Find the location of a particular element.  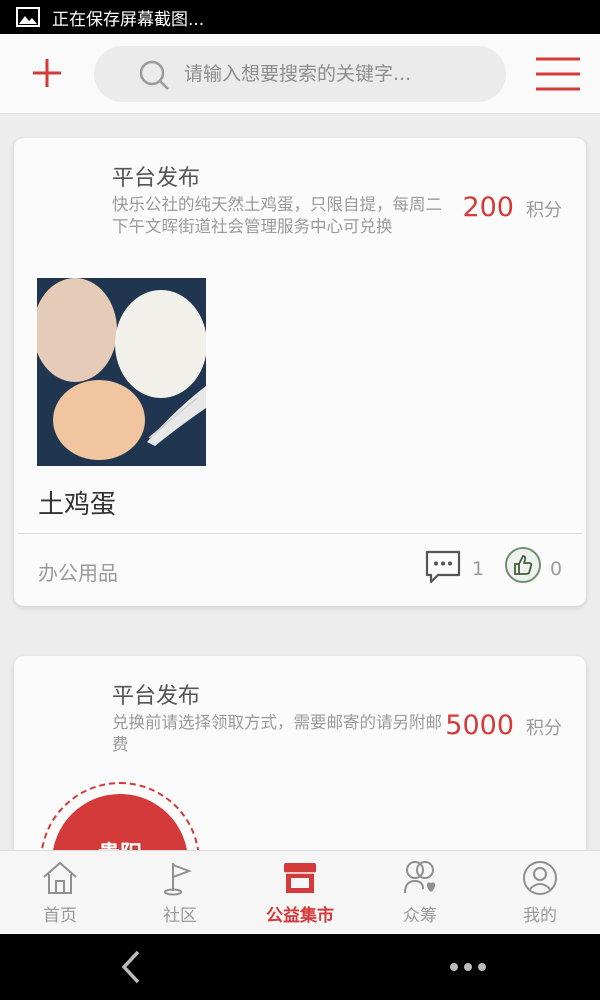

search-icon is located at coordinates (154, 75).